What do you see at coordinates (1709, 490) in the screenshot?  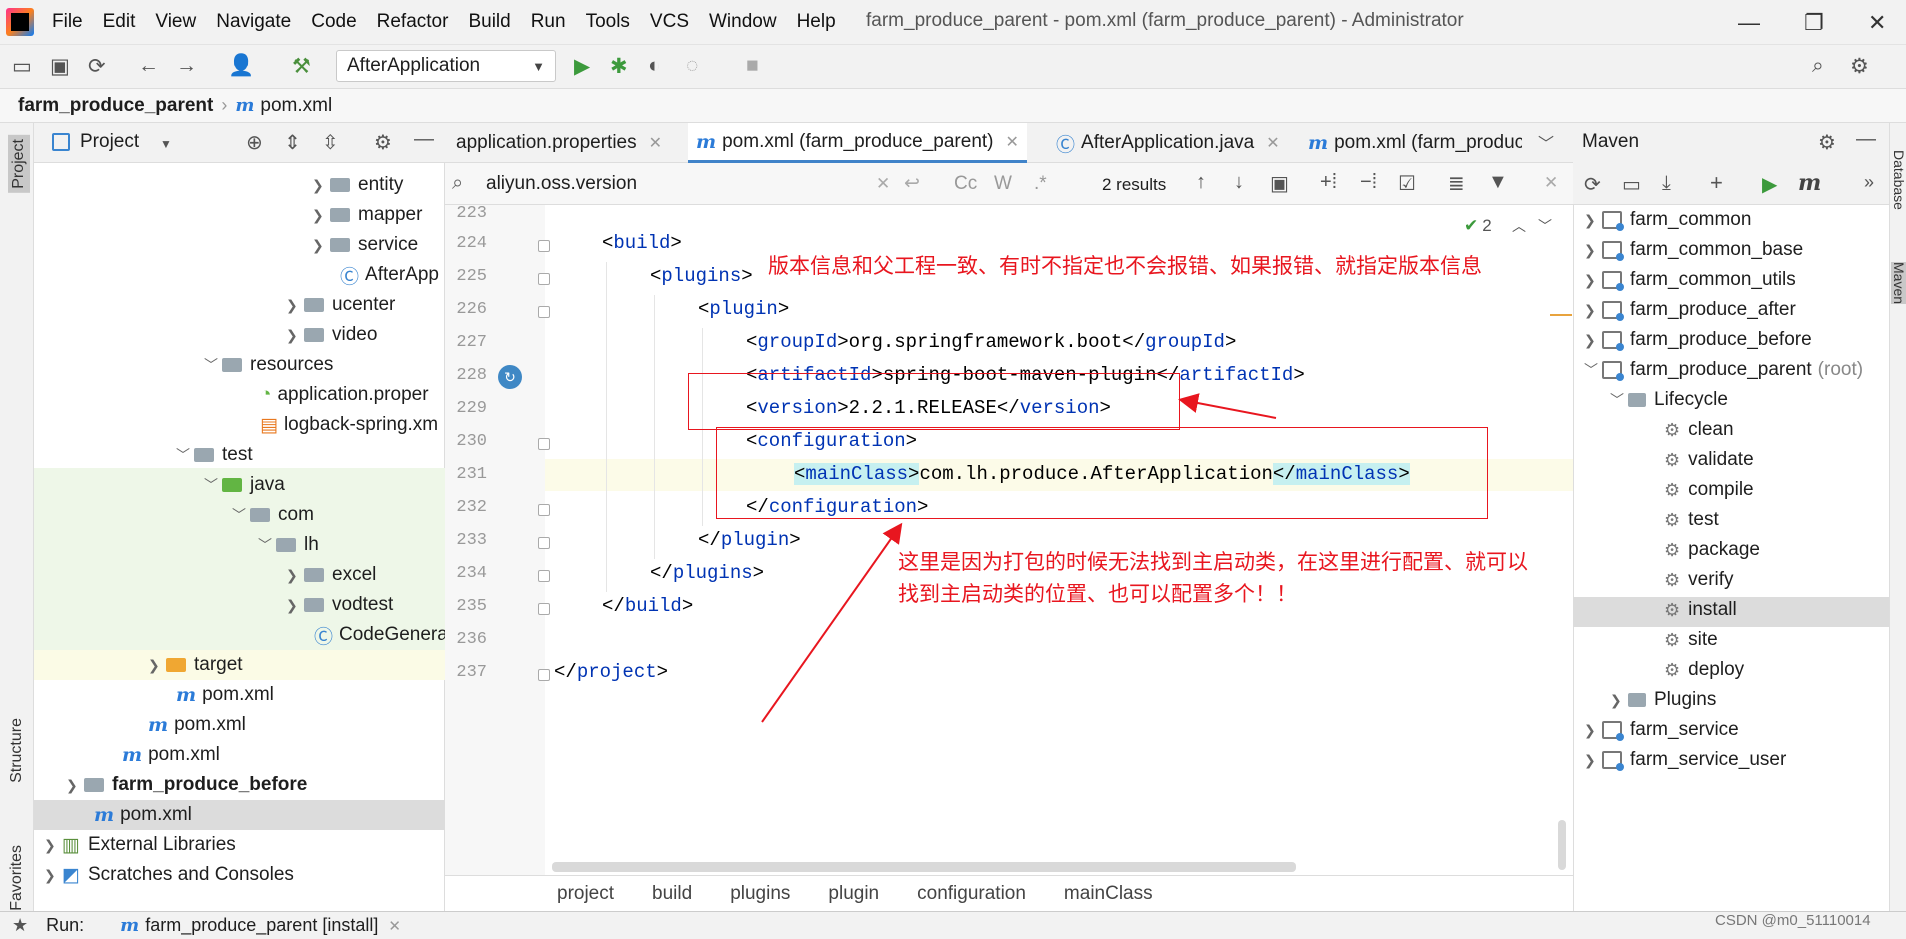 I see `maven-goal-compile: ⚙ compile` at bounding box center [1709, 490].